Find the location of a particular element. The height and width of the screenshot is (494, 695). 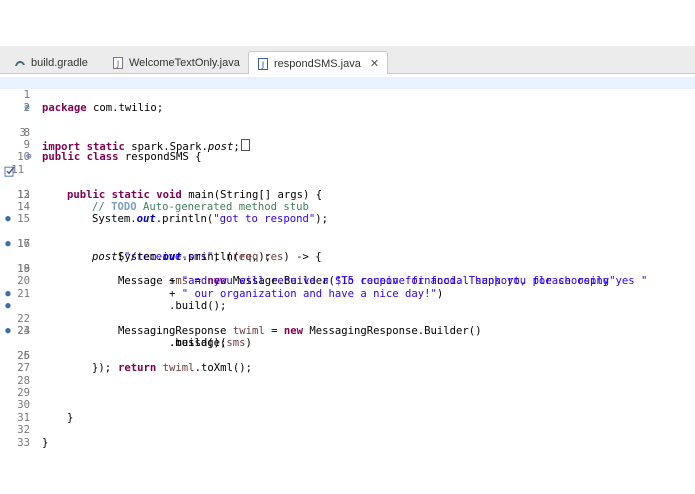

code-line: 9 public class respondSMS { is located at coordinates (347, 145).